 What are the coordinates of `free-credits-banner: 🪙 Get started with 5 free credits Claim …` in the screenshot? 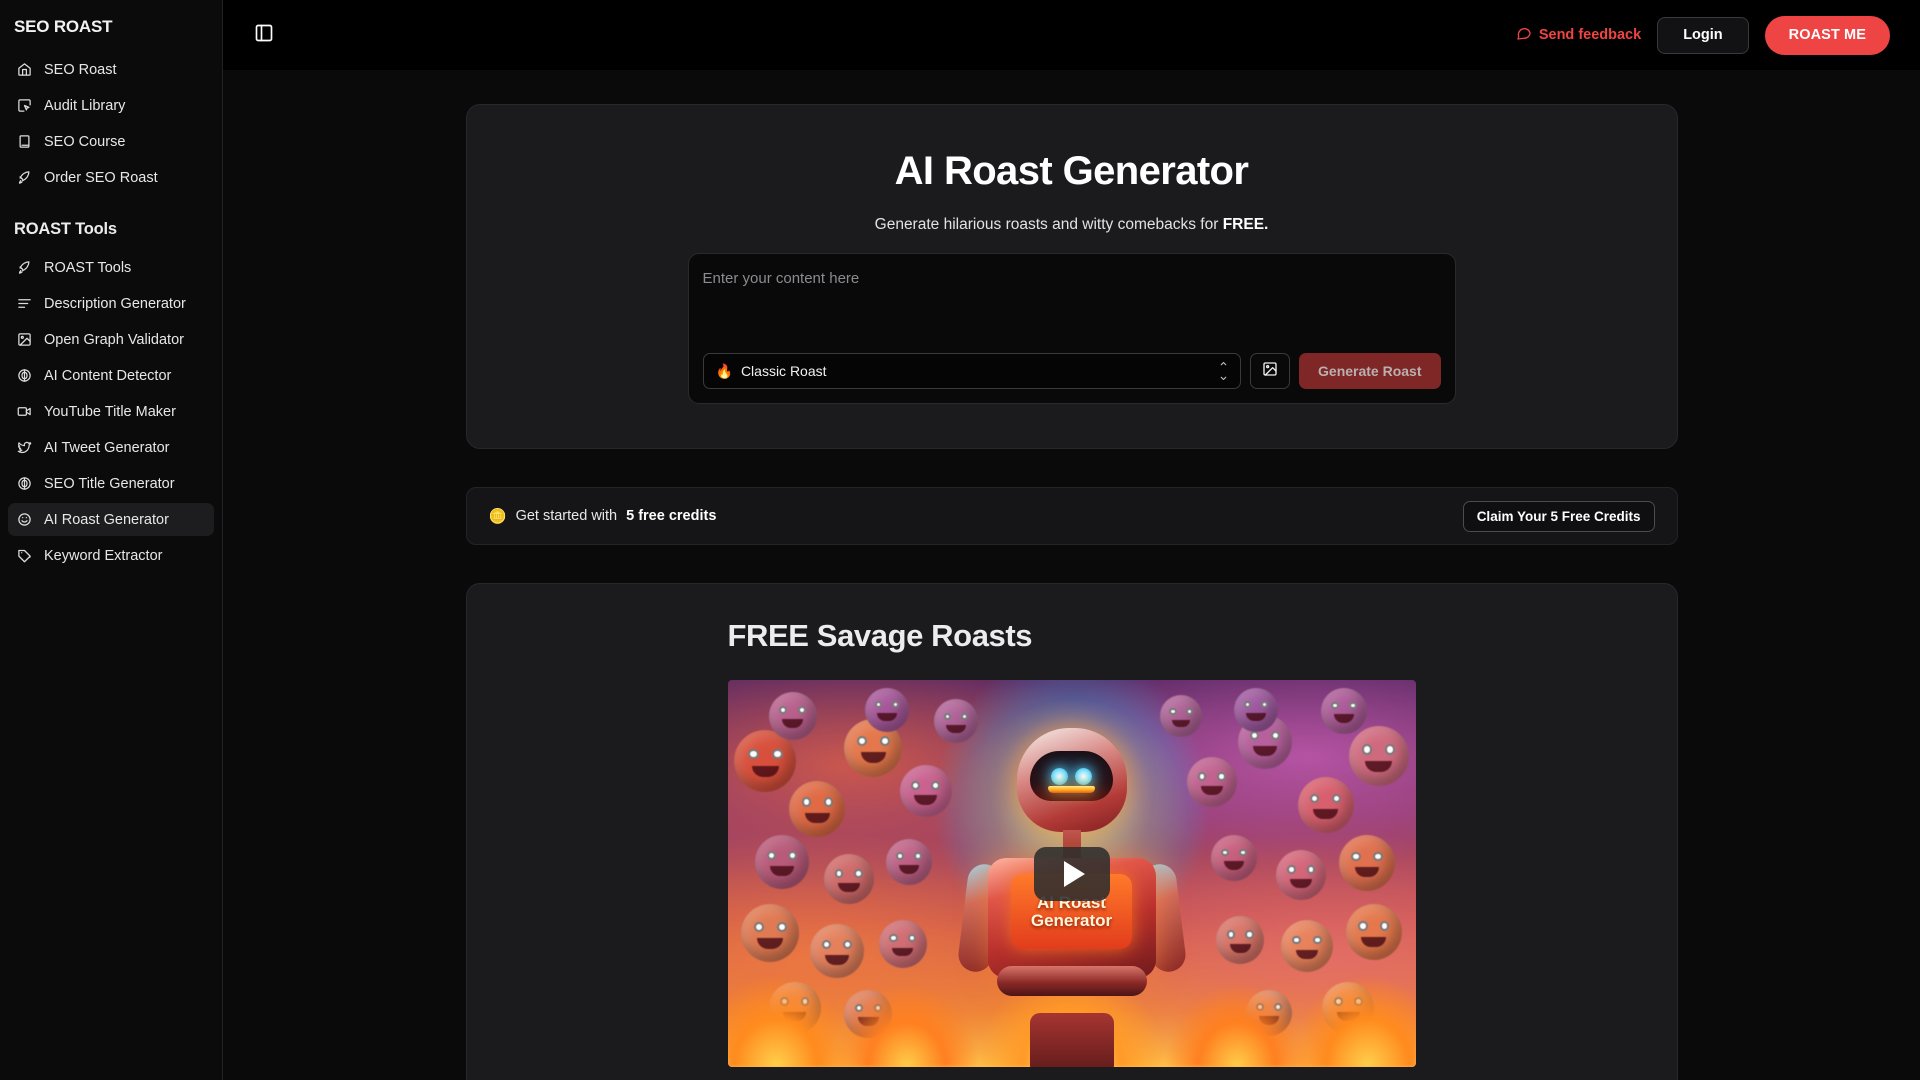 It's located at (1071, 516).